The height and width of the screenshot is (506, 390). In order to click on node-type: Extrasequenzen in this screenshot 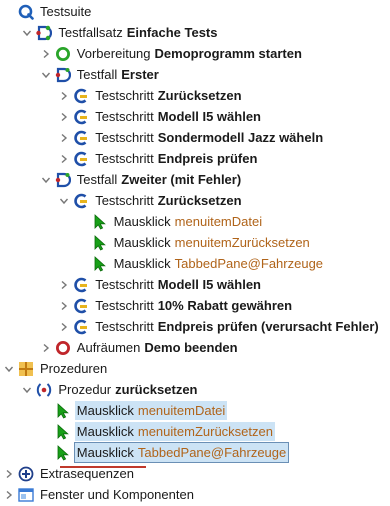, I will do `click(87, 473)`.